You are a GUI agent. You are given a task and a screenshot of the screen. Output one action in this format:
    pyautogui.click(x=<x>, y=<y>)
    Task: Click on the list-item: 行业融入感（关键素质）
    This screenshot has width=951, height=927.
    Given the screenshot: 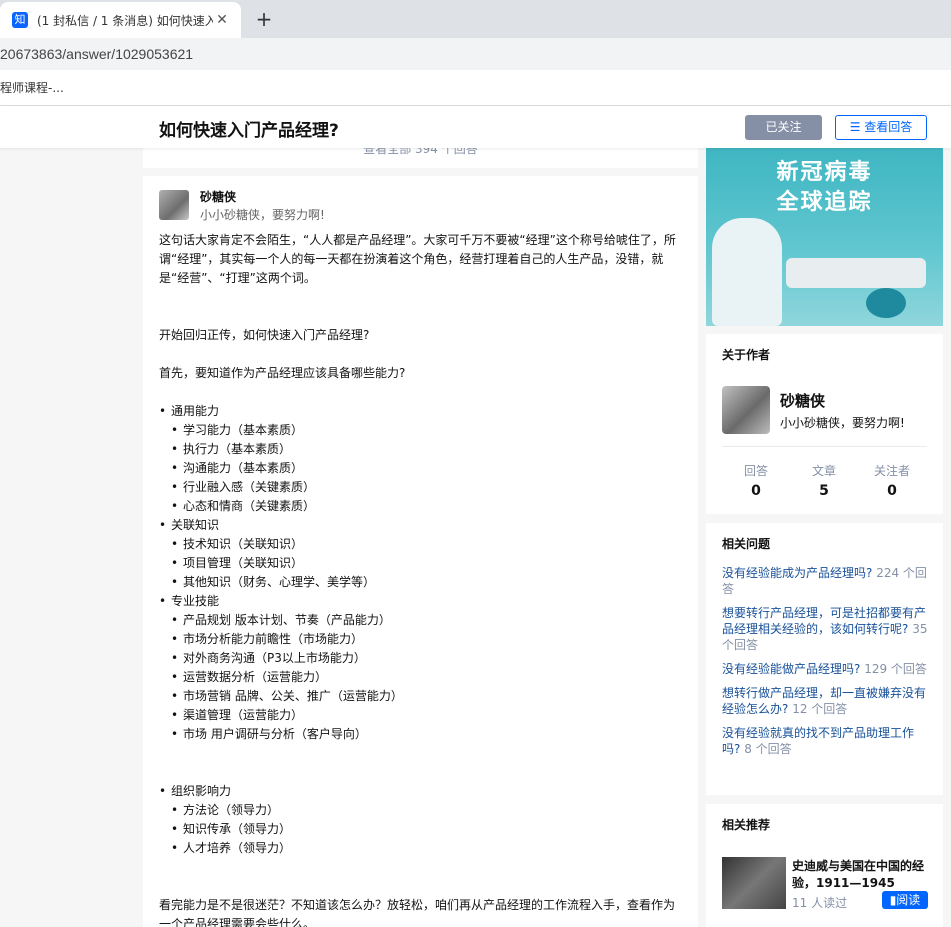 What is the action you would take?
    pyautogui.click(x=419, y=487)
    